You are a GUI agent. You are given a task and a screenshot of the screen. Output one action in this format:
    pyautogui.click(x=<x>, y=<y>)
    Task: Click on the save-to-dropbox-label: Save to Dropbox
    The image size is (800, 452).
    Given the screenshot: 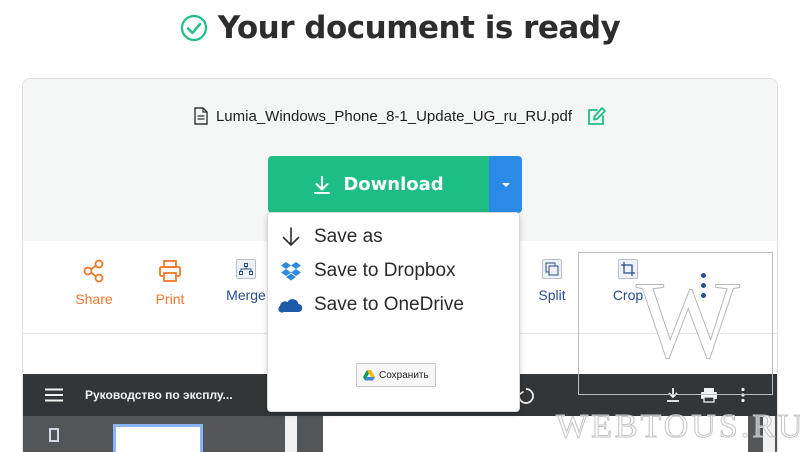 What is the action you would take?
    pyautogui.click(x=385, y=270)
    